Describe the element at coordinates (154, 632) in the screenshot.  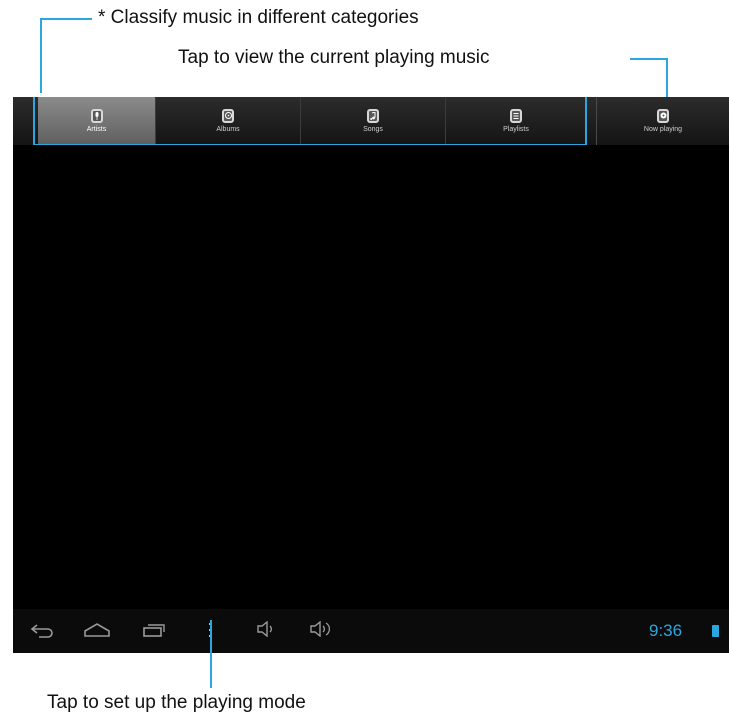
I see `recent-apps-icon` at that location.